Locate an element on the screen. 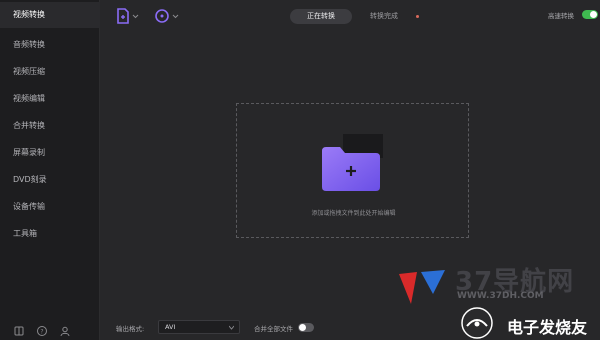 Image resolution: width=600 pixels, height=340 pixels. merge-files-label: 合并全部文件 is located at coordinates (273, 329).